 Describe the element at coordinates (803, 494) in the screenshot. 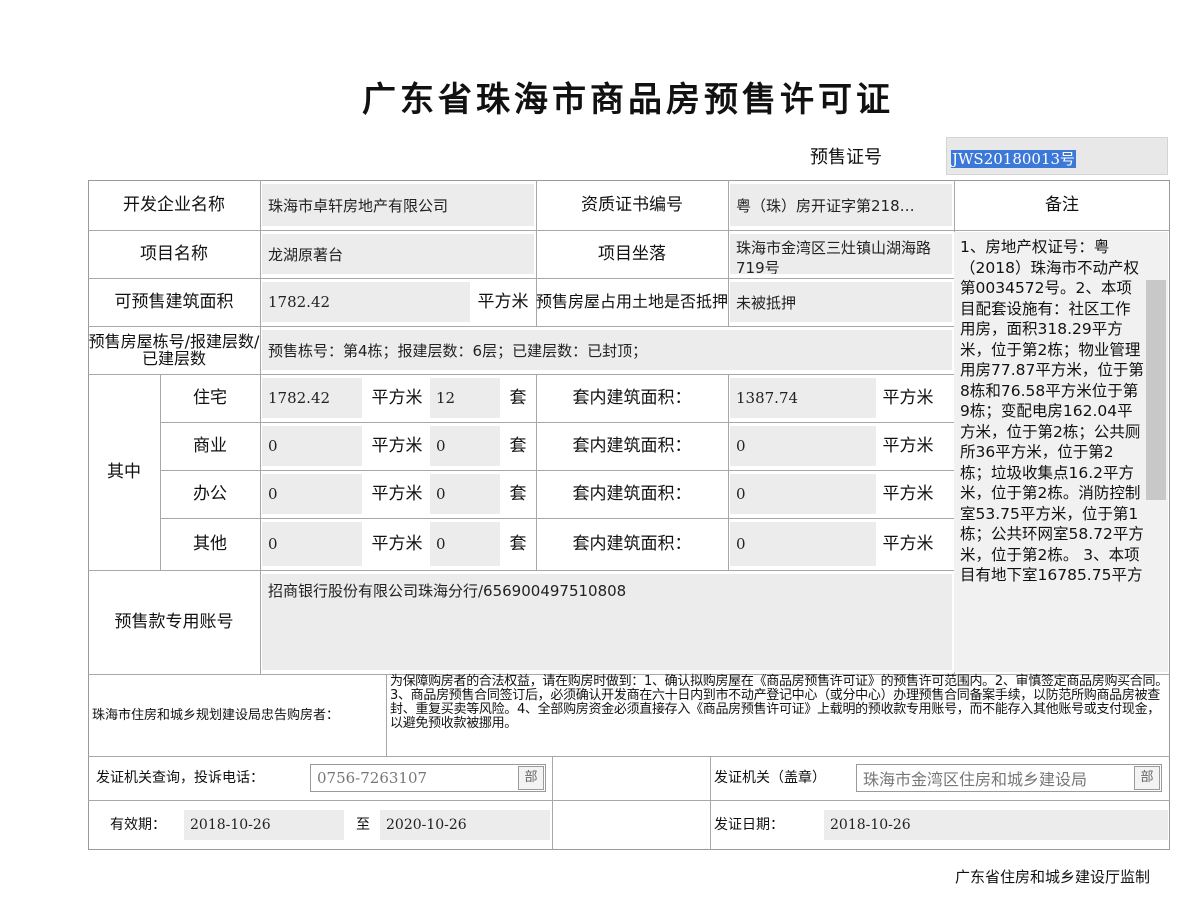

I see `office-inner-area-field: 0` at that location.